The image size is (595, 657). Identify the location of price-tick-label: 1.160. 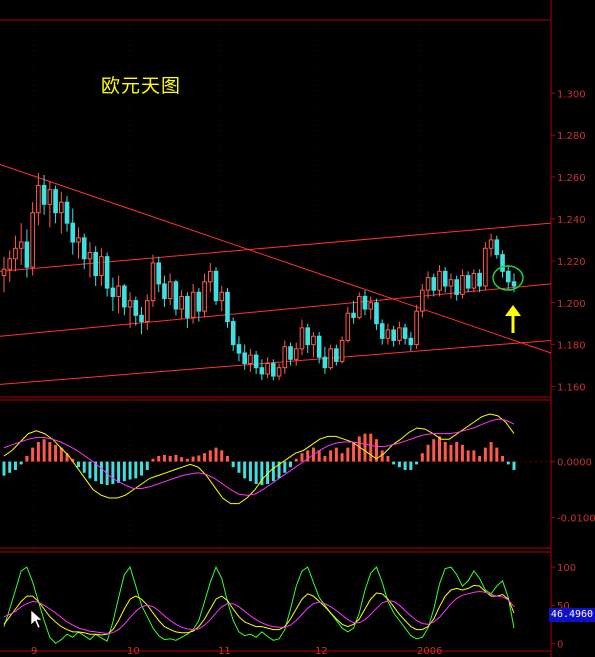
(571, 388).